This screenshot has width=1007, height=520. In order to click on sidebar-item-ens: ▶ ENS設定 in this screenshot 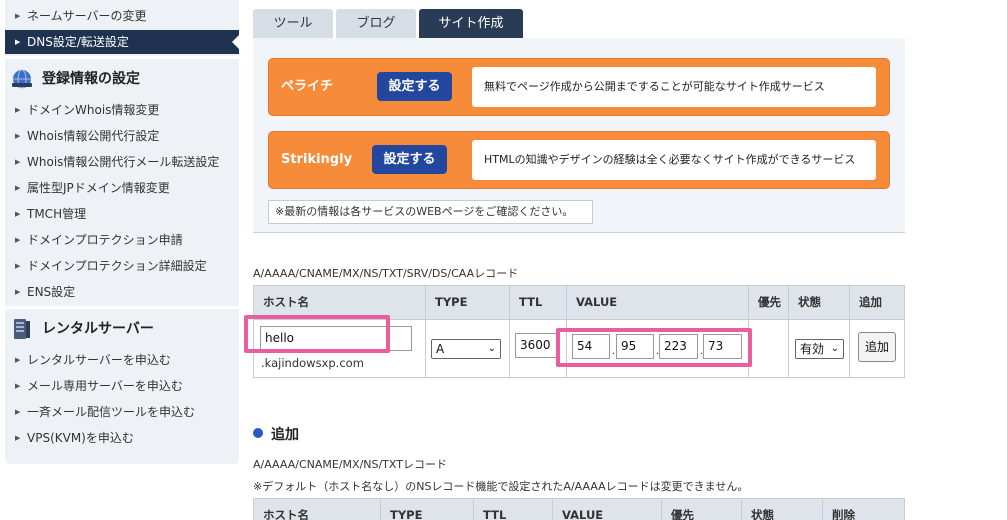, I will do `click(122, 292)`.